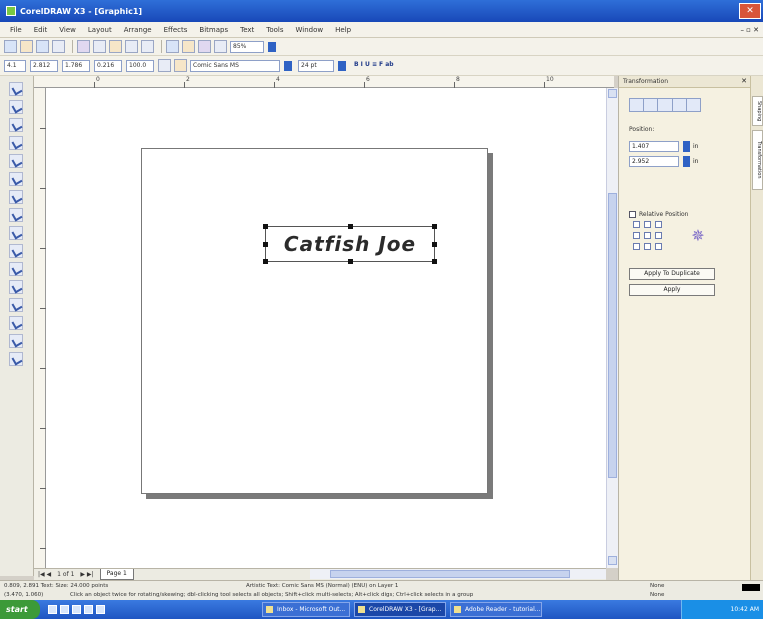 The width and height of the screenshot is (763, 619). Describe the element at coordinates (672, 290) in the screenshot. I see `apply-button: Apply` at that location.